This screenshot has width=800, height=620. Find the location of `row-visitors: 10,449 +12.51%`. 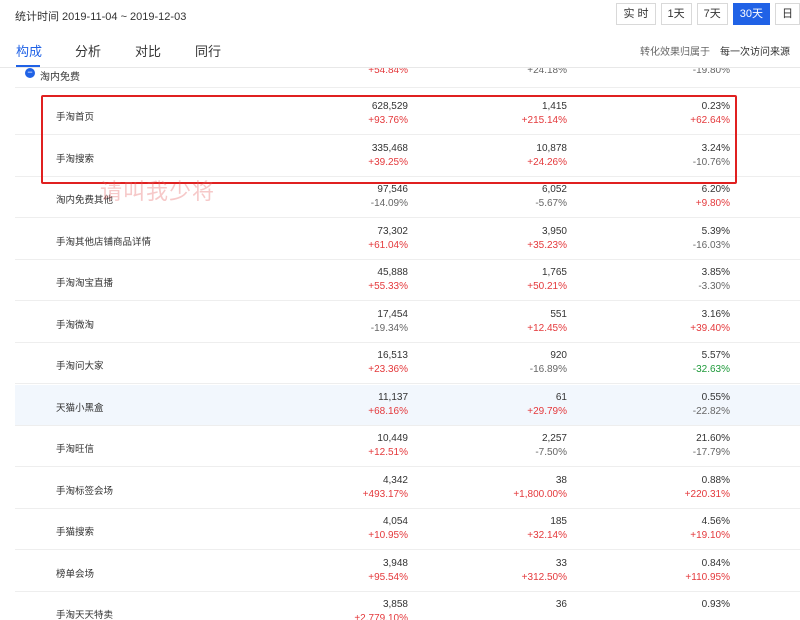

row-visitors: 10,449 +12.51% is located at coordinates (388, 445).